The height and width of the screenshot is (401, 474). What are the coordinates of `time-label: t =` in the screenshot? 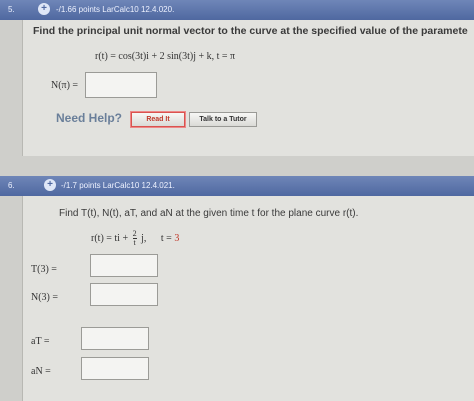 It's located at (166, 238).